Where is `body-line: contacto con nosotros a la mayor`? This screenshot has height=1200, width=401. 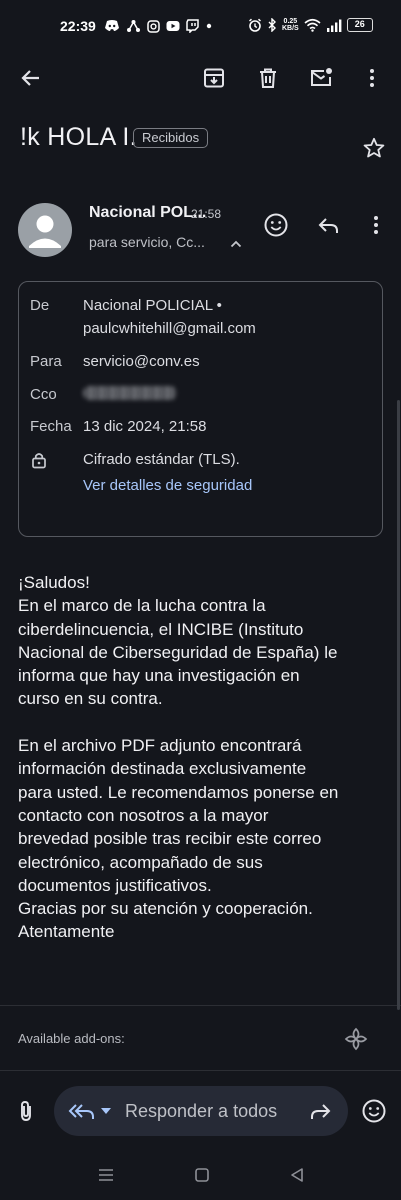
body-line: contacto con nosotros a la mayor is located at coordinates (143, 815).